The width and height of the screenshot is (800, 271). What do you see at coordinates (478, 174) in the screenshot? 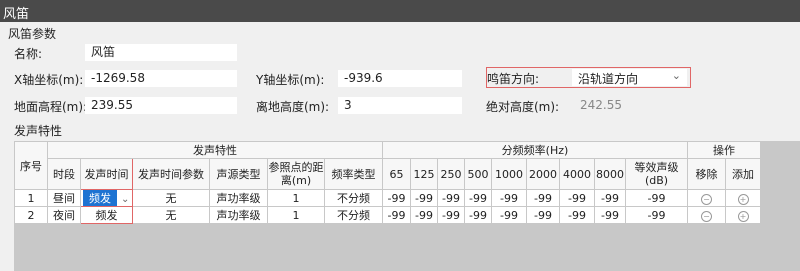
I see `freq-500-header: 500` at bounding box center [478, 174].